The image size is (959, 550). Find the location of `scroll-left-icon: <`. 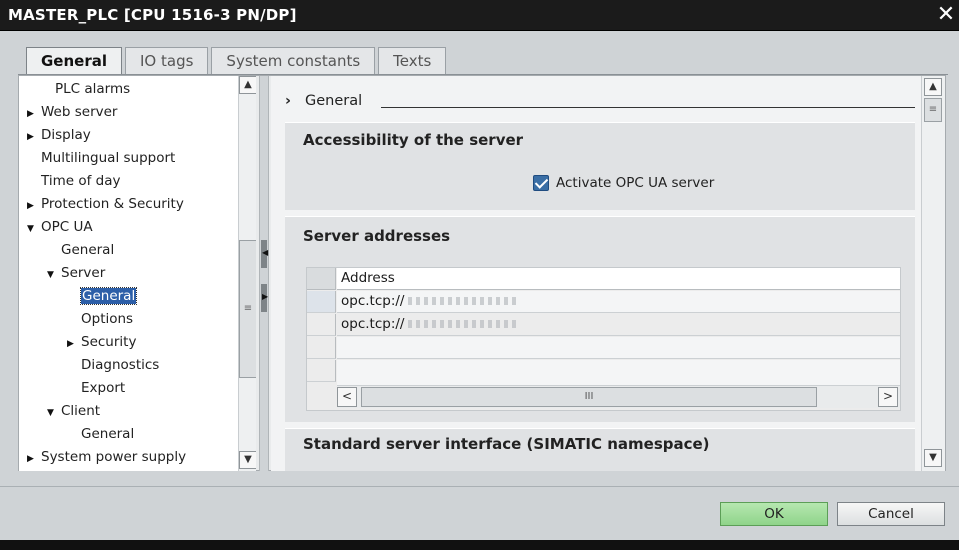

scroll-left-icon: < is located at coordinates (347, 397).